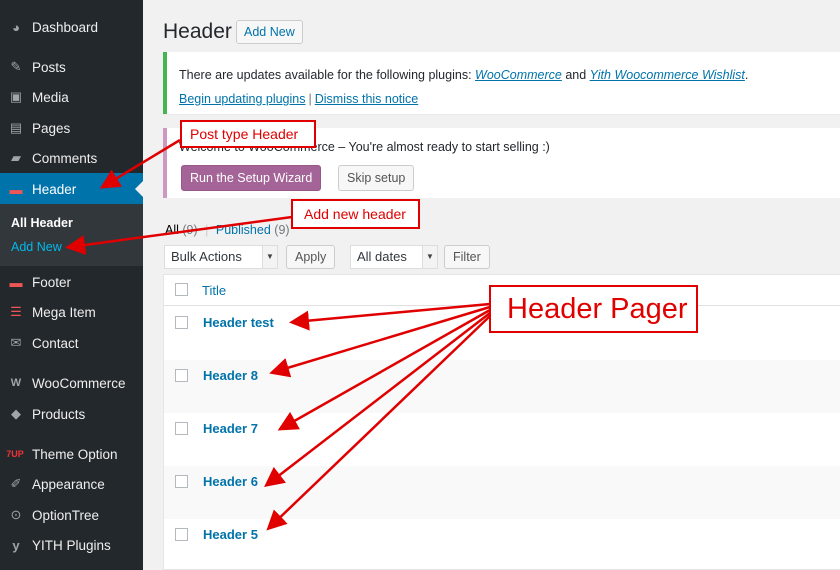 The image size is (840, 570). What do you see at coordinates (16, 127) in the screenshot?
I see `pages-icon: ▤` at bounding box center [16, 127].